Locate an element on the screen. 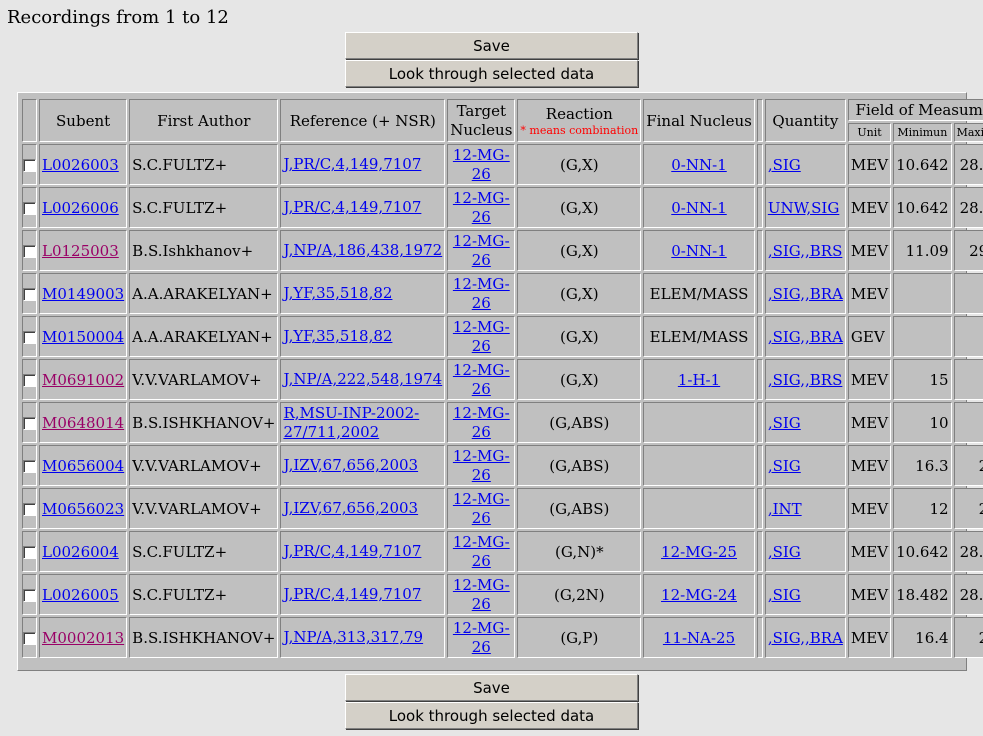 The width and height of the screenshot is (983, 736). look-through-button-top: Look through selected data is located at coordinates (491, 73).